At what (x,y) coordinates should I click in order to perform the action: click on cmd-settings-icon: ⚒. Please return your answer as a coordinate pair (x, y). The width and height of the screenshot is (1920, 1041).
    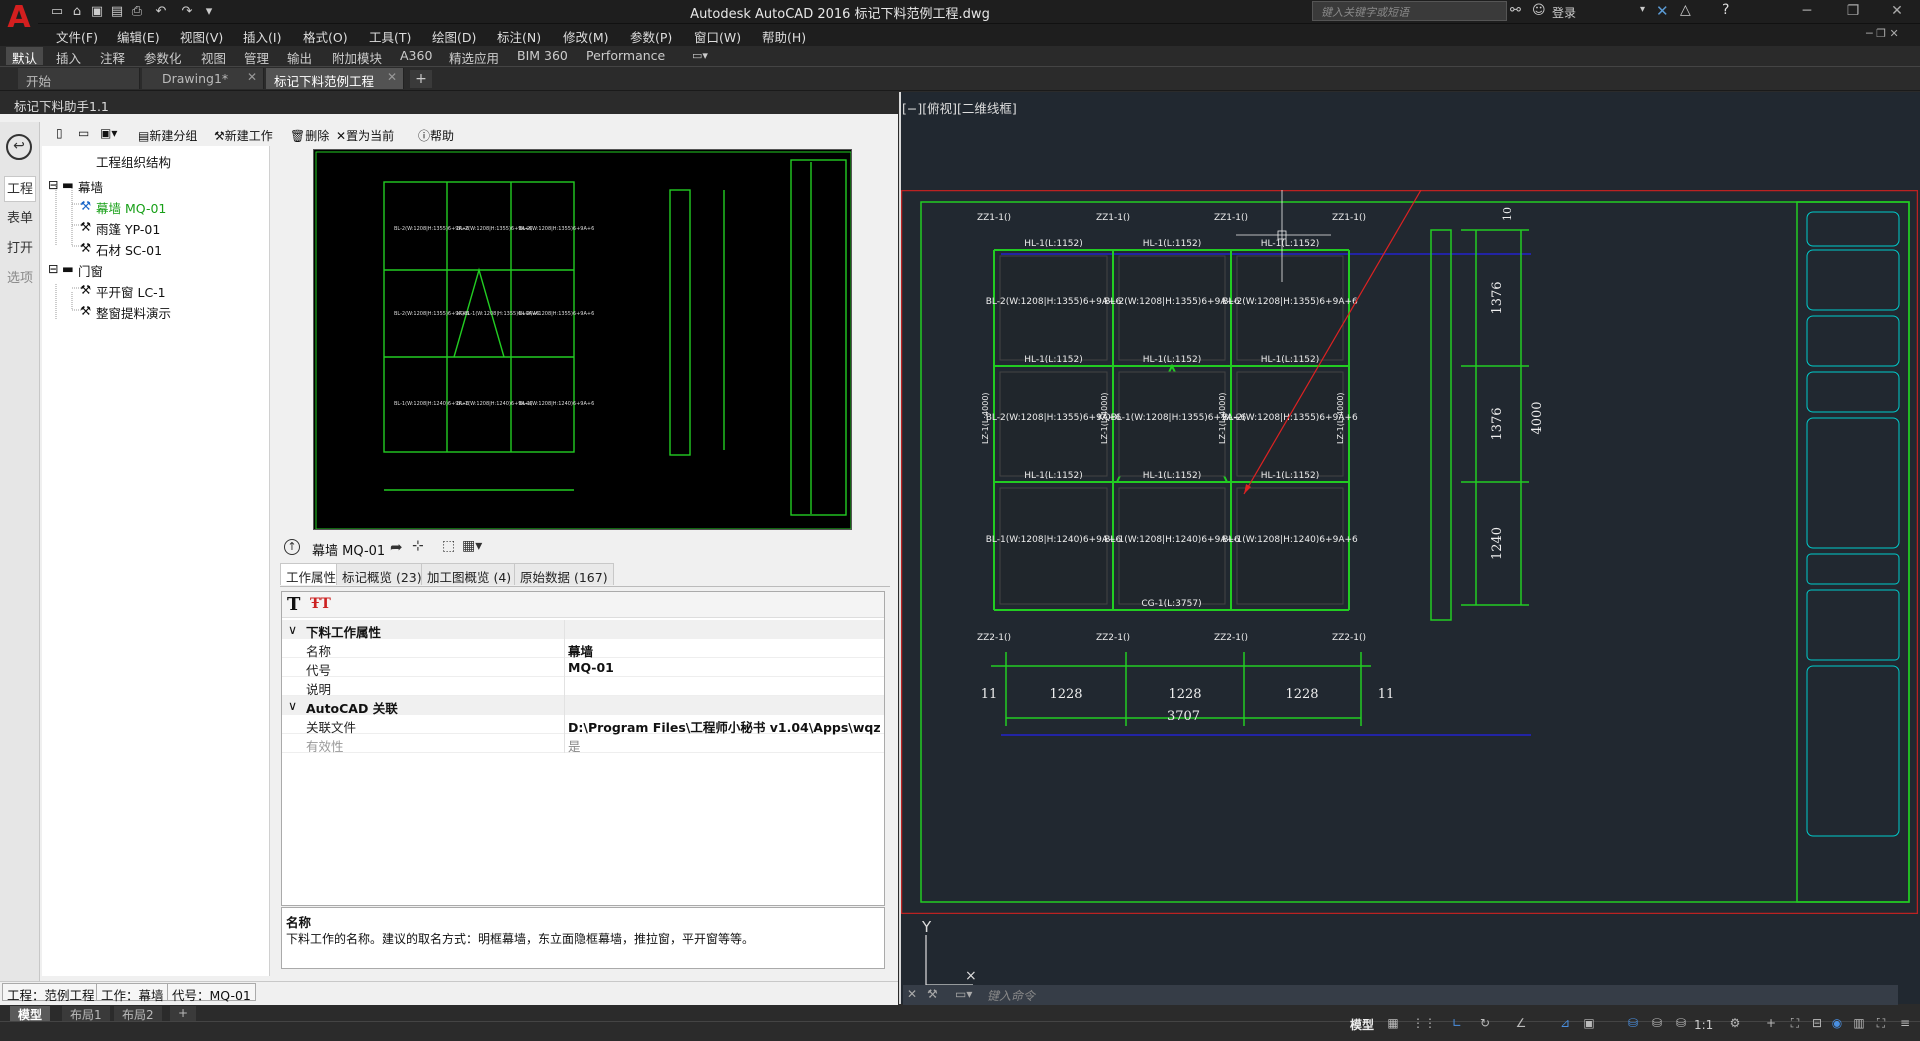
    Looking at the image, I should click on (932, 994).